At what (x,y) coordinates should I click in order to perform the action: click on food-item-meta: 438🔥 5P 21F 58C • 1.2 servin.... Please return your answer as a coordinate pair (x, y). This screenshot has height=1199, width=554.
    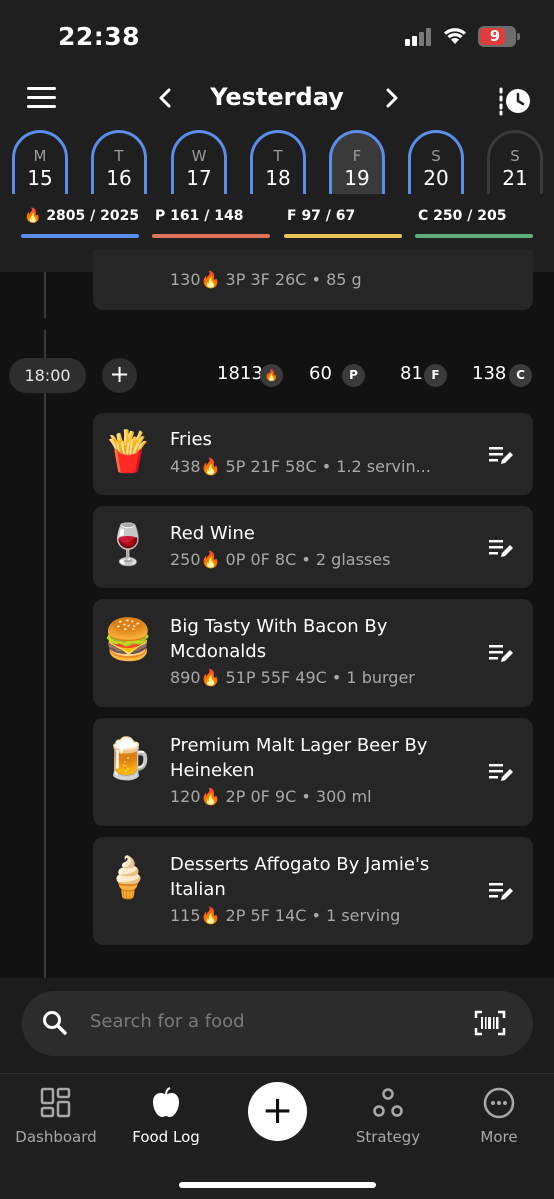
    Looking at the image, I should click on (300, 466).